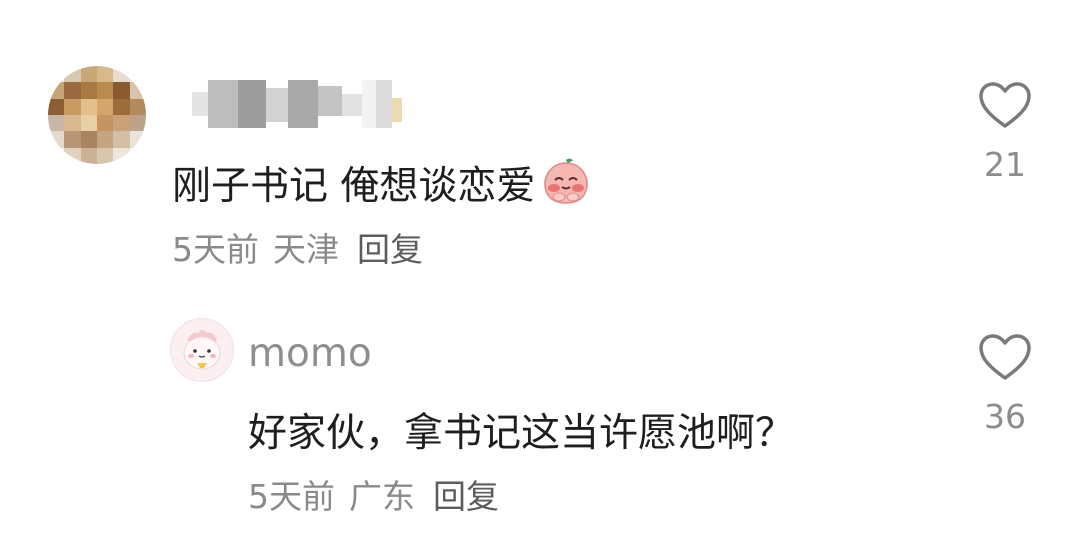 Image resolution: width=1080 pixels, height=547 pixels. I want to click on comment-text-content: 刚子书记 俺想谈恋爱, so click(354, 186).